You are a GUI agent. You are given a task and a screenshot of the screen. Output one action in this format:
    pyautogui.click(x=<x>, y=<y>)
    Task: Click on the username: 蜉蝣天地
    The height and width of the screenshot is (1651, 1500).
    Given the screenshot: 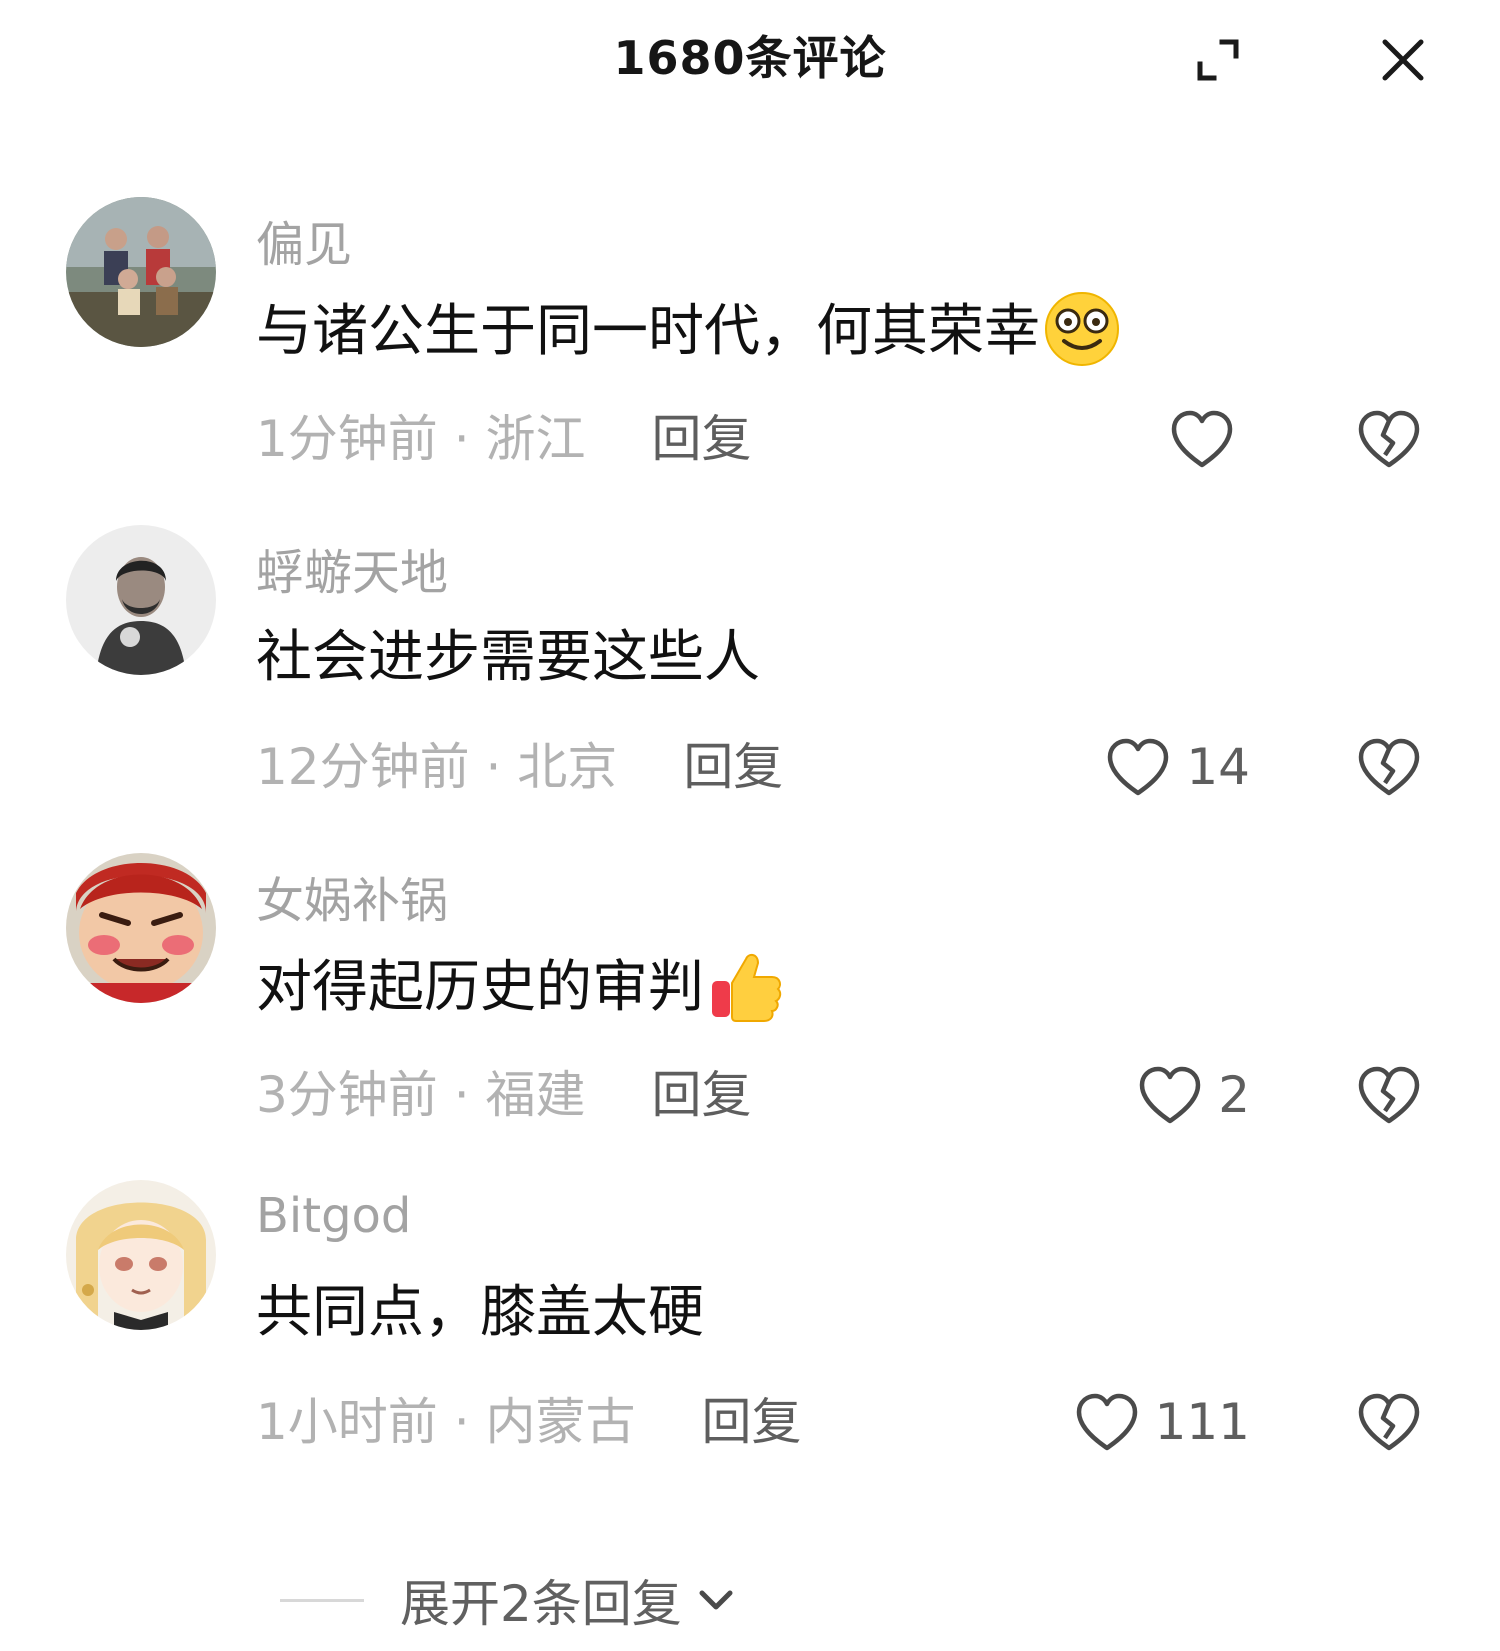 What is the action you would take?
    pyautogui.click(x=352, y=568)
    